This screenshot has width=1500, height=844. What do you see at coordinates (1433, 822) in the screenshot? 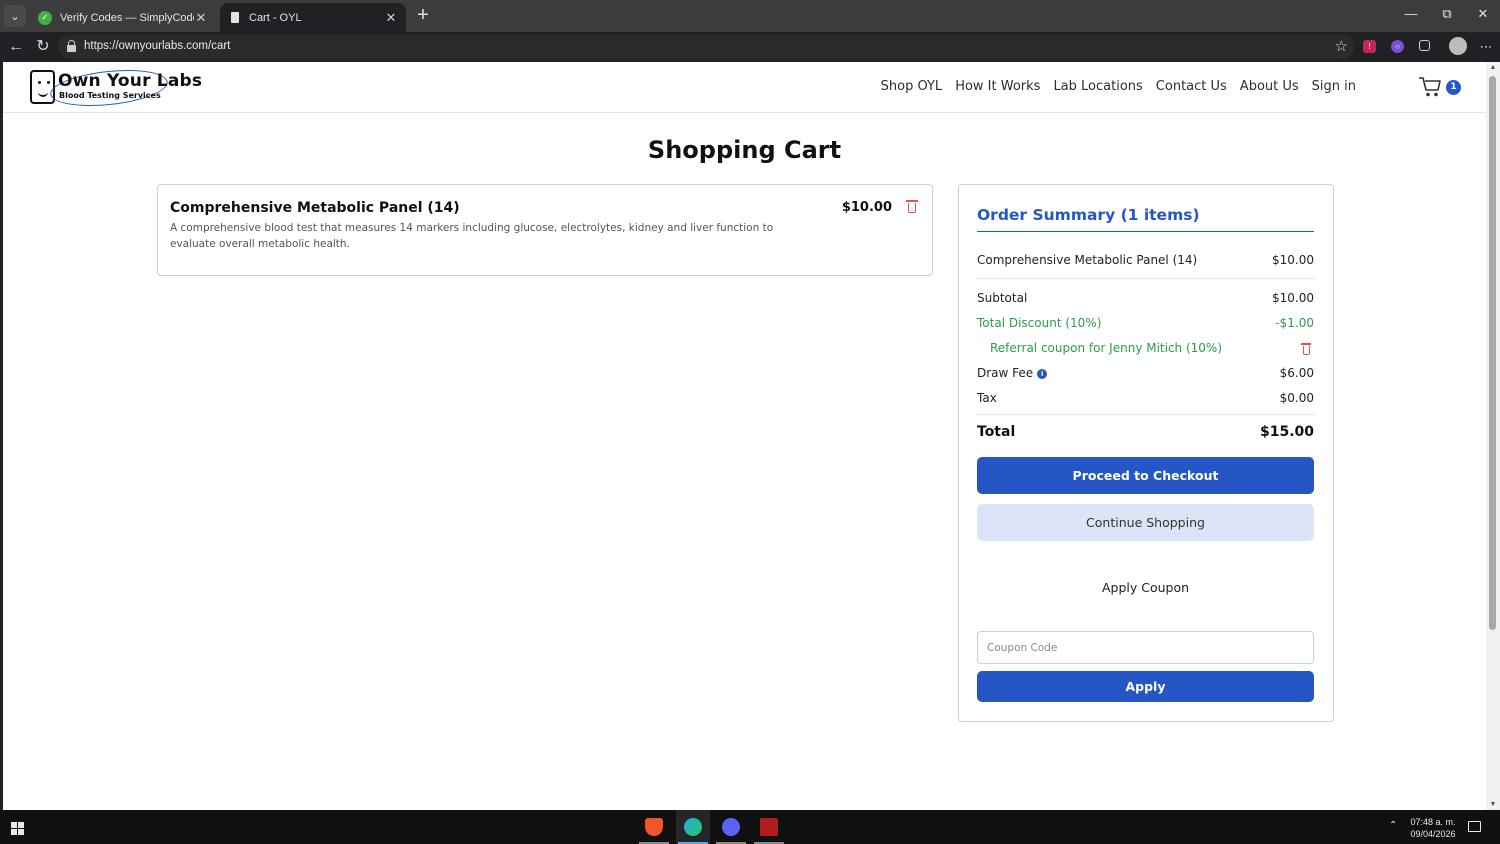
I see `clock-time: 07:48 a. m.` at bounding box center [1433, 822].